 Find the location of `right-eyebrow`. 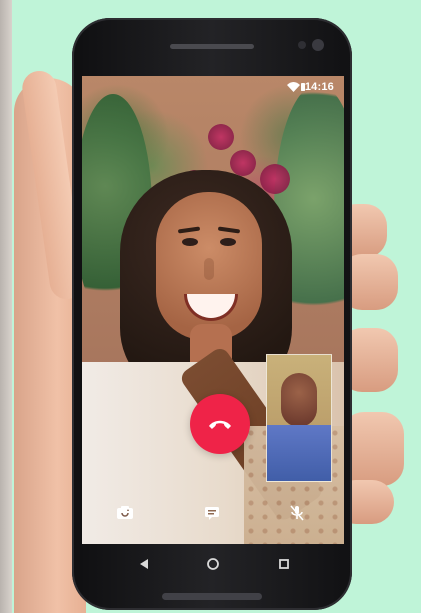

right-eyebrow is located at coordinates (229, 230).